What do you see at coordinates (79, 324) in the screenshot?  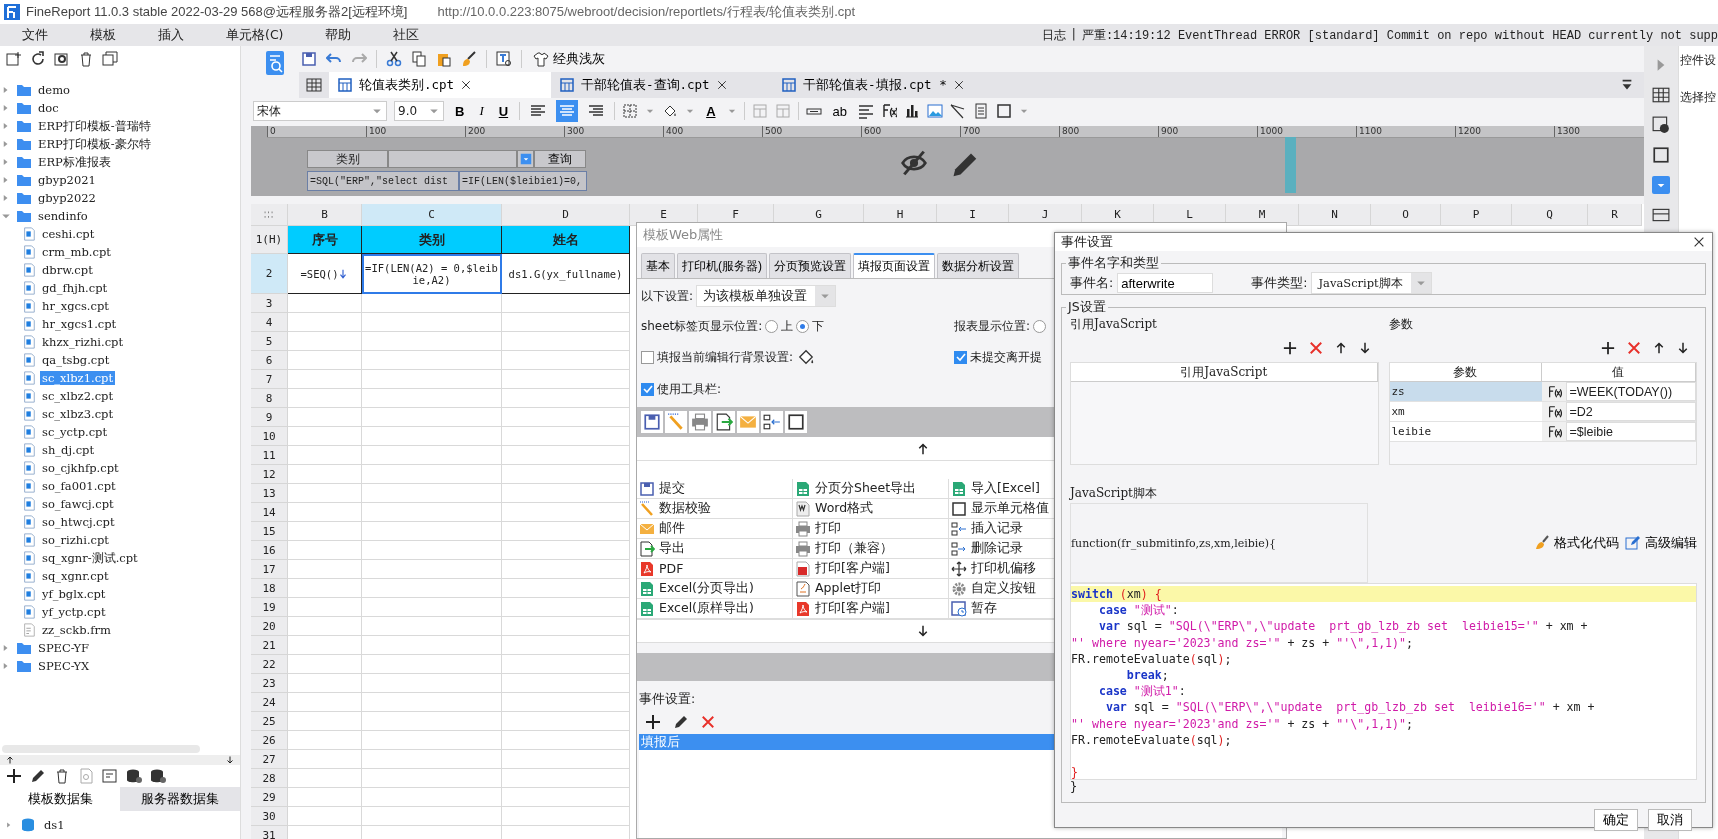 I see `tree-item: hr_xgcs1.cpt` at bounding box center [79, 324].